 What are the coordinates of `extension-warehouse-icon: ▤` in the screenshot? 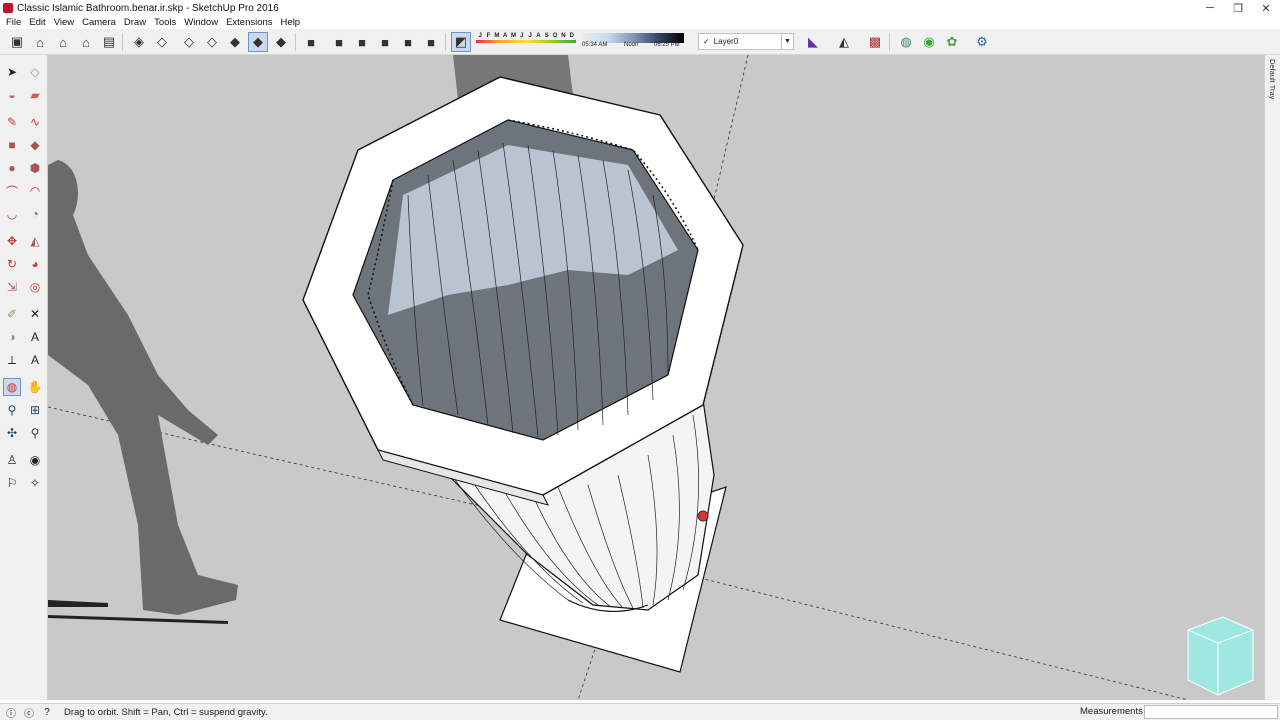 It's located at (109, 42).